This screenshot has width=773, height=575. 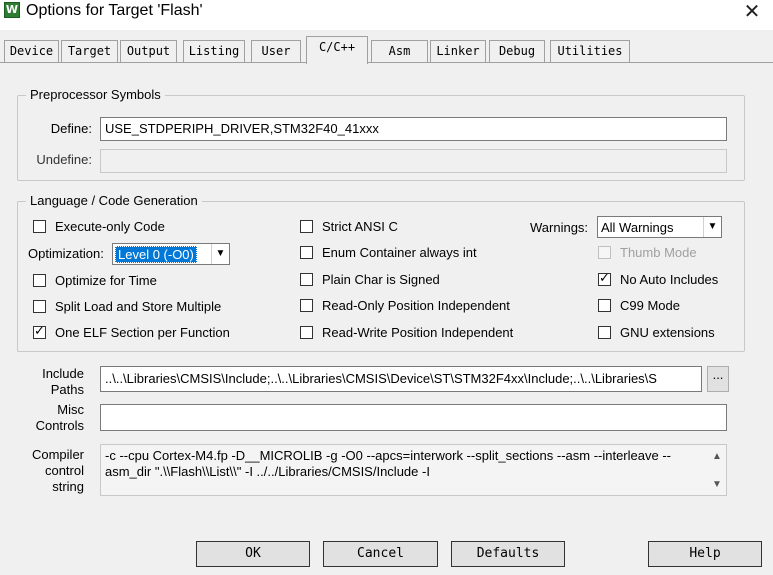 What do you see at coordinates (399, 51) in the screenshot?
I see `tab-asm: Asm` at bounding box center [399, 51].